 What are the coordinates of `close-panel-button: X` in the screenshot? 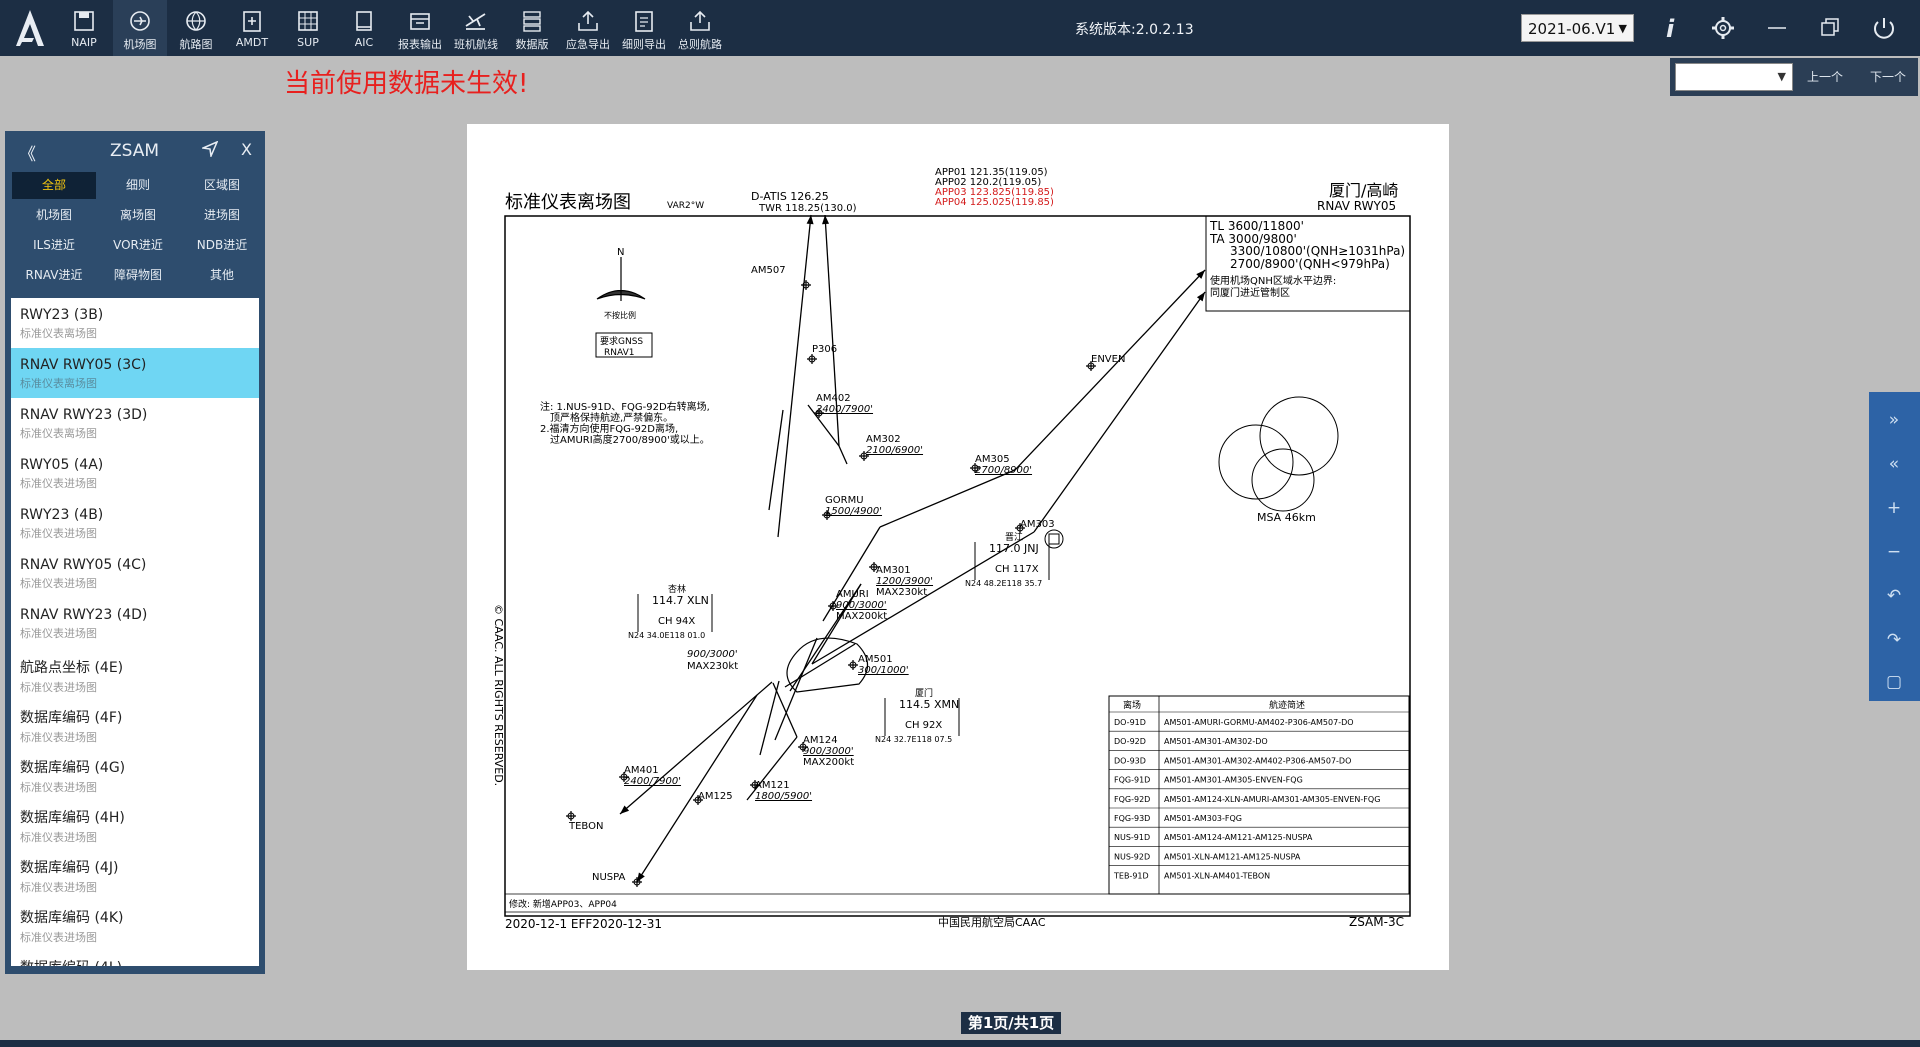 It's located at (246, 149).